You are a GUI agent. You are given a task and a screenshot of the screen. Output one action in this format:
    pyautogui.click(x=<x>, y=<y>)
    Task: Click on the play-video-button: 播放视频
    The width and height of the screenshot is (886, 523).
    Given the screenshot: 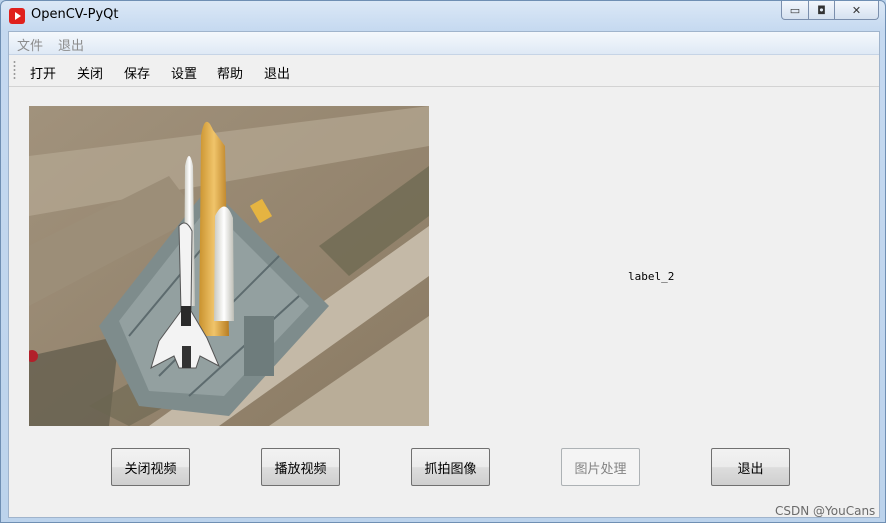 What is the action you would take?
    pyautogui.click(x=300, y=467)
    